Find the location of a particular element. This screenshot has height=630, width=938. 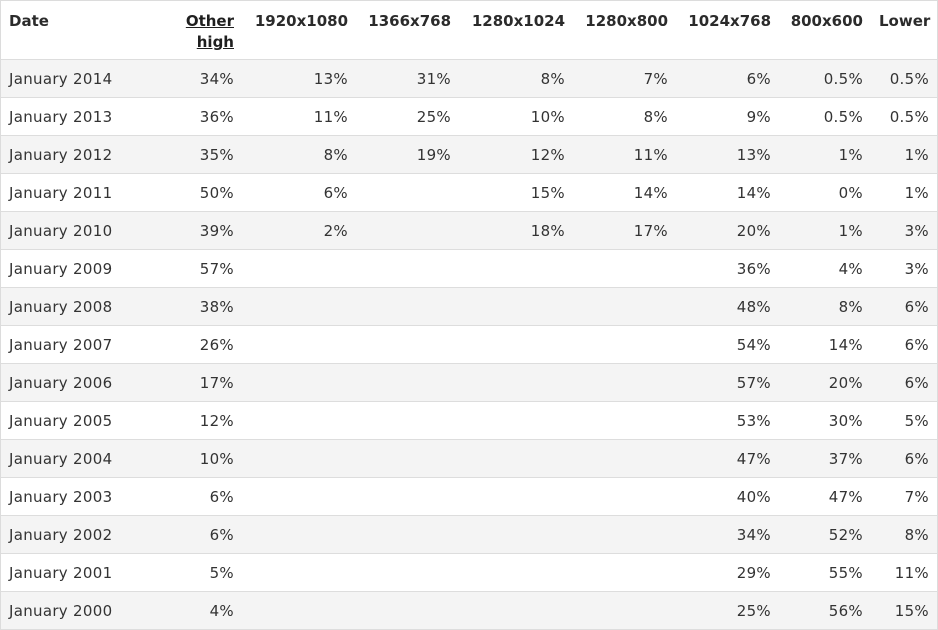

date-cell: January 2006 is located at coordinates (81, 382).